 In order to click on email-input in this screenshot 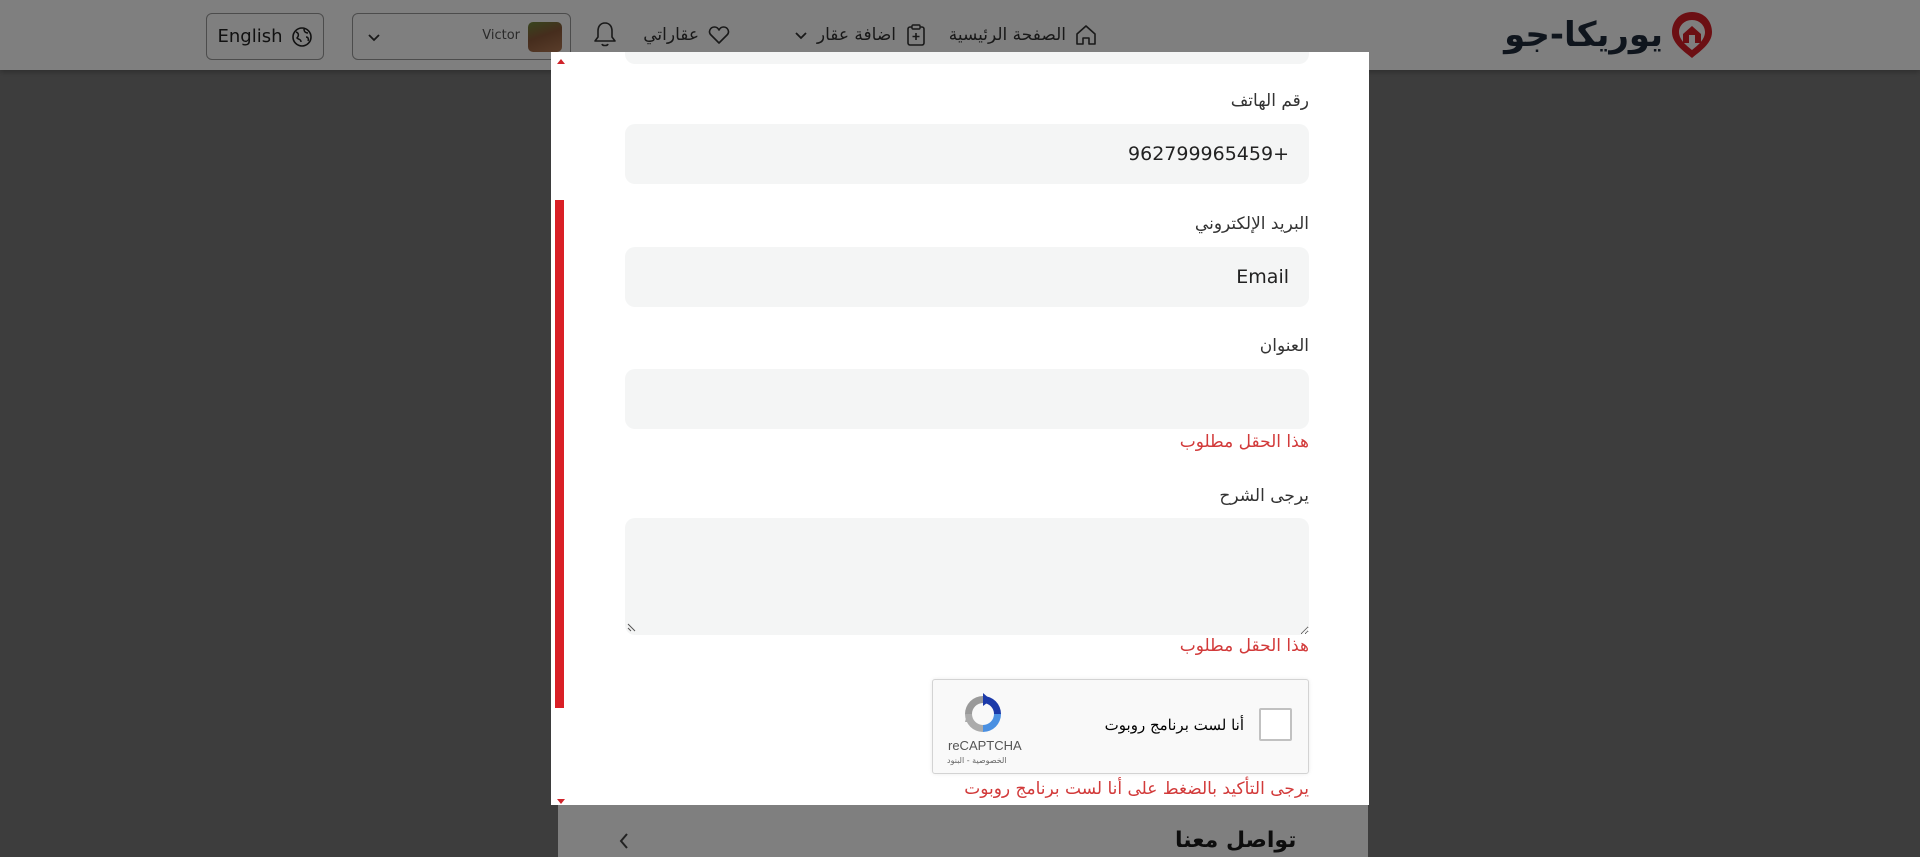, I will do `click(967, 277)`.